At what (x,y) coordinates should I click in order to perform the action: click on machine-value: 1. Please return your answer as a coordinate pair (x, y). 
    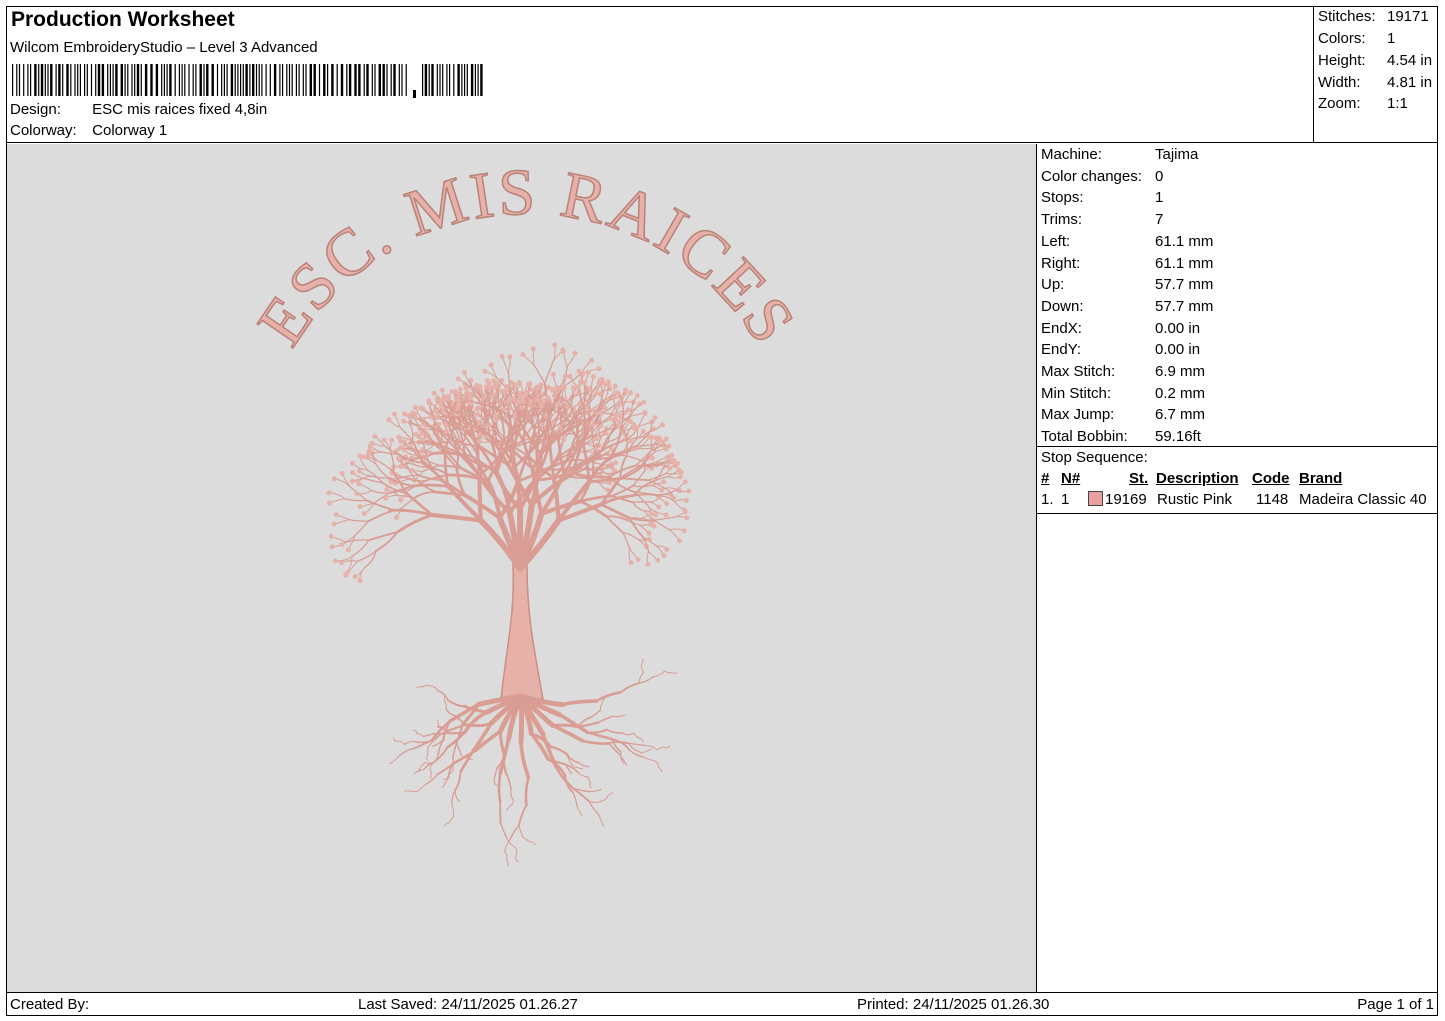
    Looking at the image, I should click on (1159, 198).